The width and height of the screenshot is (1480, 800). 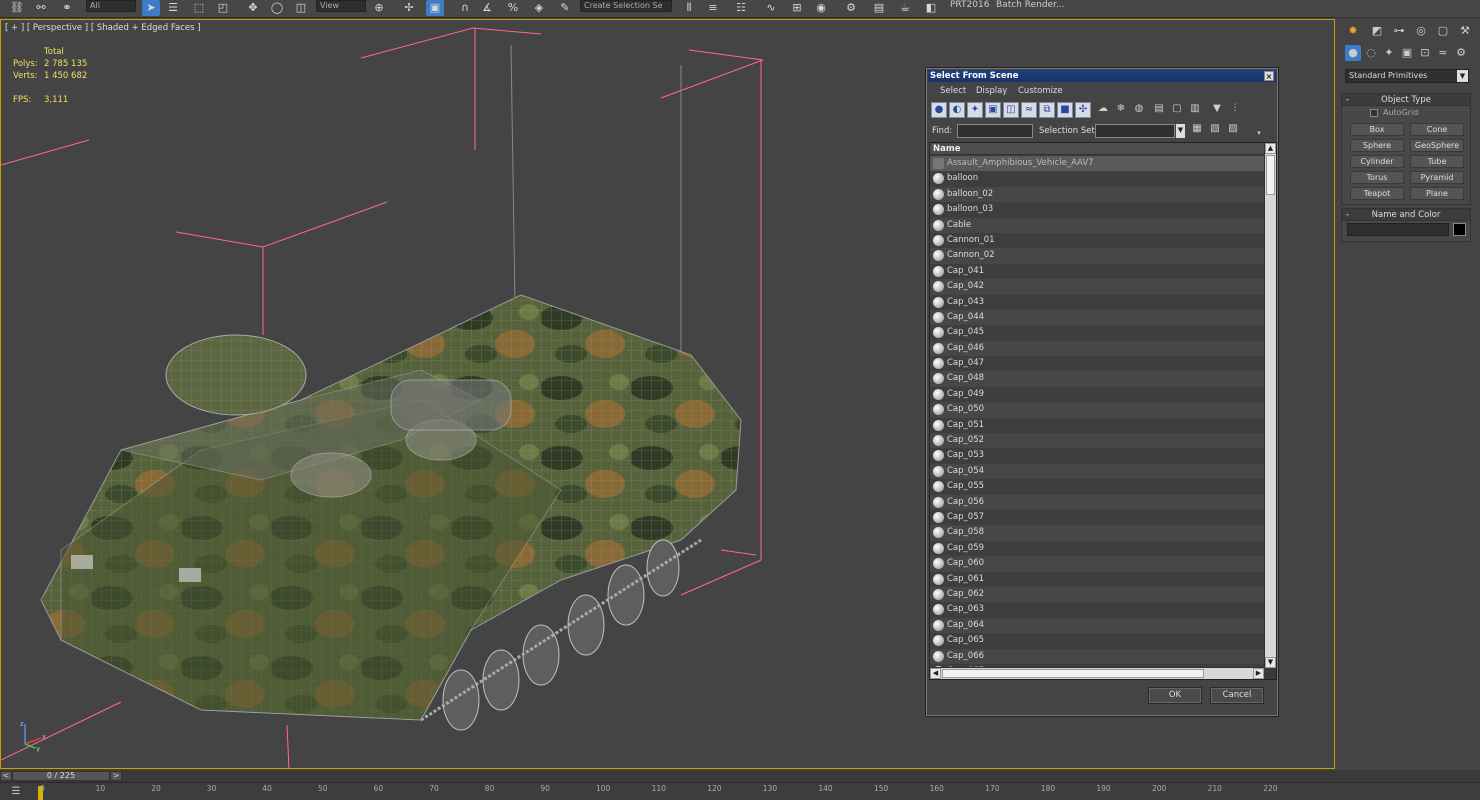 What do you see at coordinates (223, 8) in the screenshot?
I see `window-crossing-icon: ◰` at bounding box center [223, 8].